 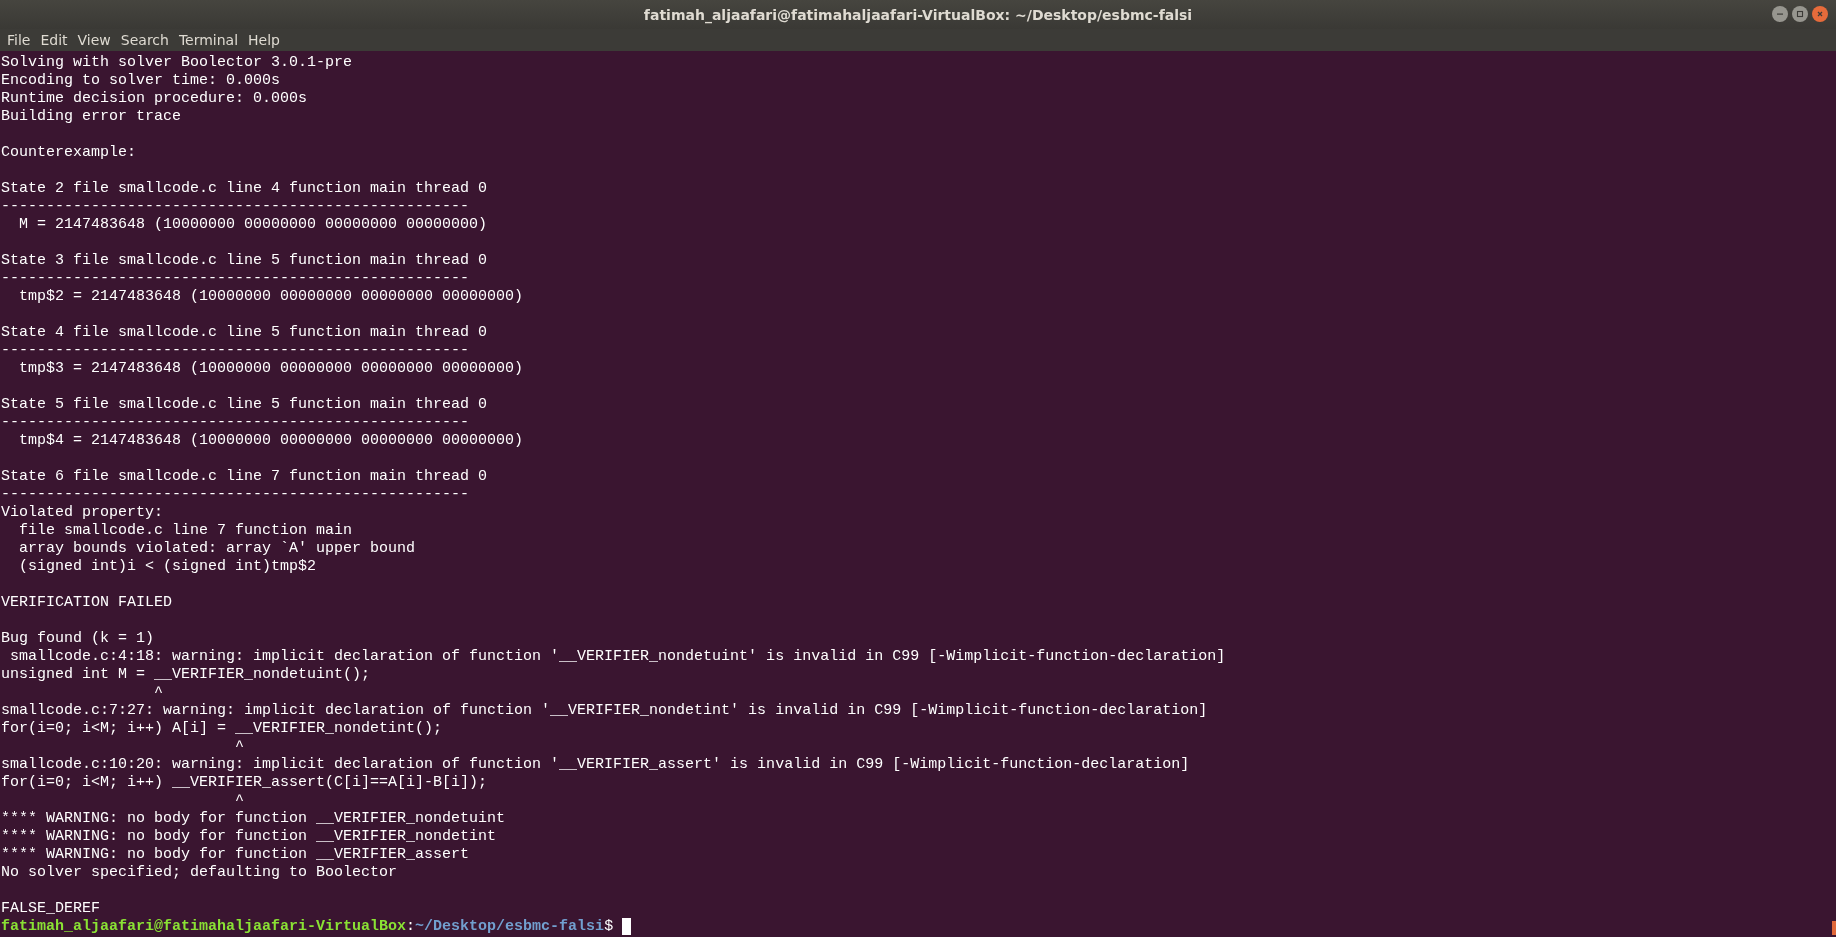 What do you see at coordinates (222, 729) in the screenshot?
I see `terminal-line: for(i=0; i<M; i++) A[i] = __VERIFIER_nondetint();` at bounding box center [222, 729].